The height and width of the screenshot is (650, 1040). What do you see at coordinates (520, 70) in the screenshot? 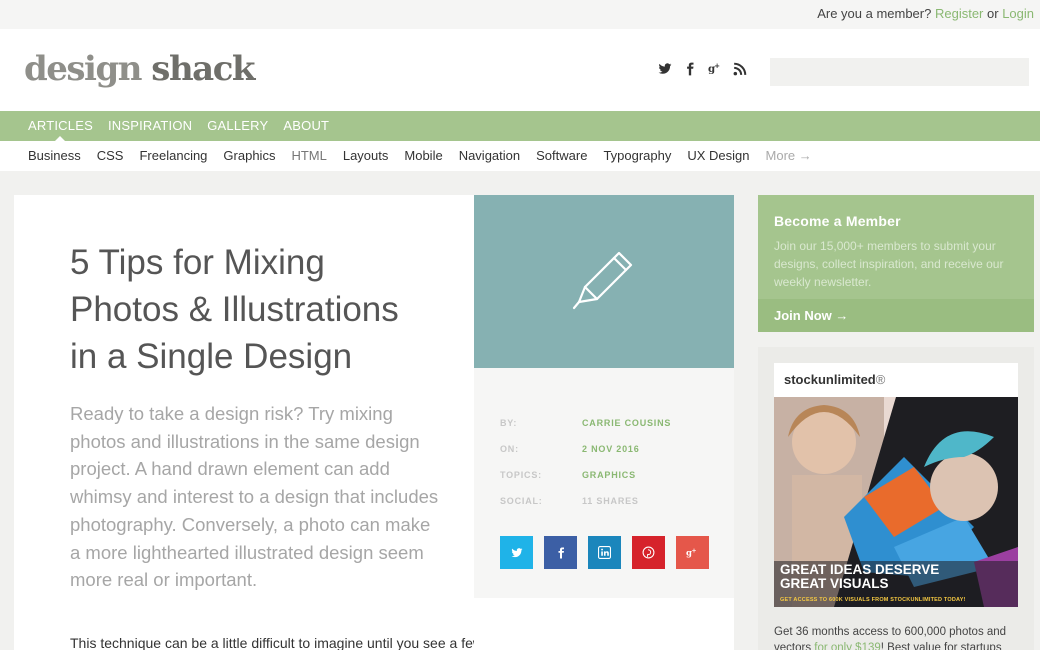
I see `site-header: design shack g +` at bounding box center [520, 70].